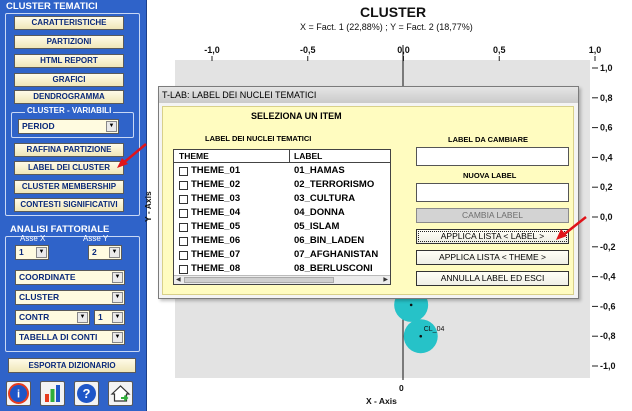  I want to click on list-item: THEME_05 05_ISLAM, so click(282, 227).